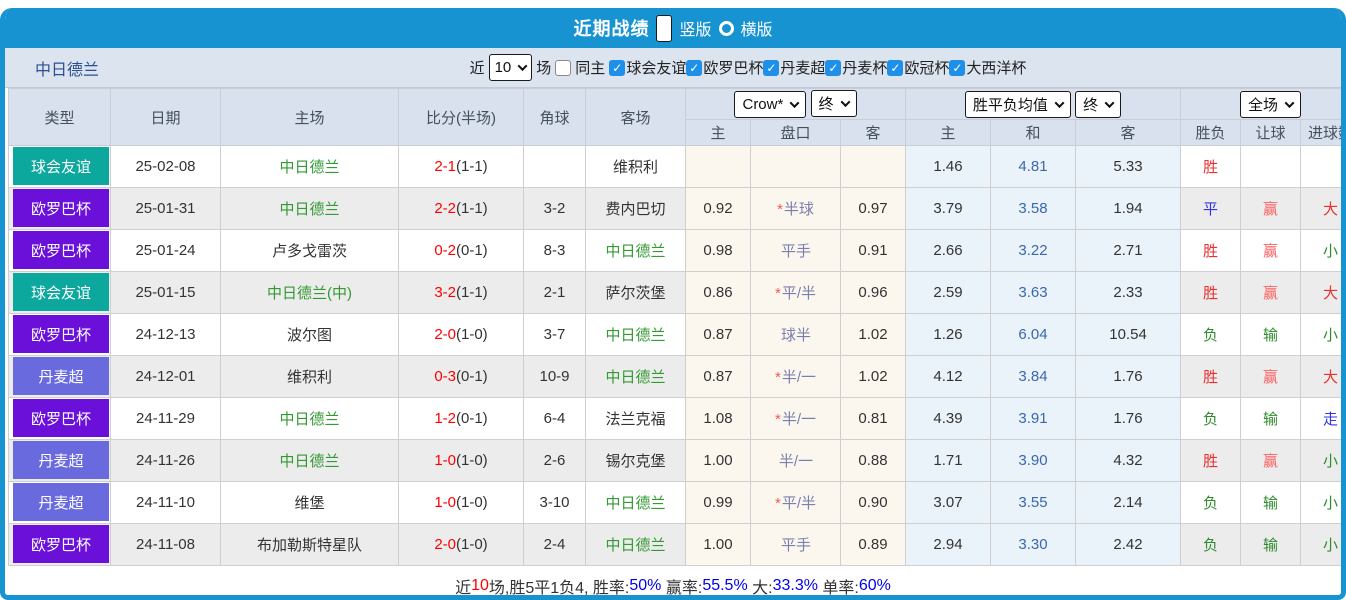  I want to click on col-odds-draw: 和, so click(1033, 132).